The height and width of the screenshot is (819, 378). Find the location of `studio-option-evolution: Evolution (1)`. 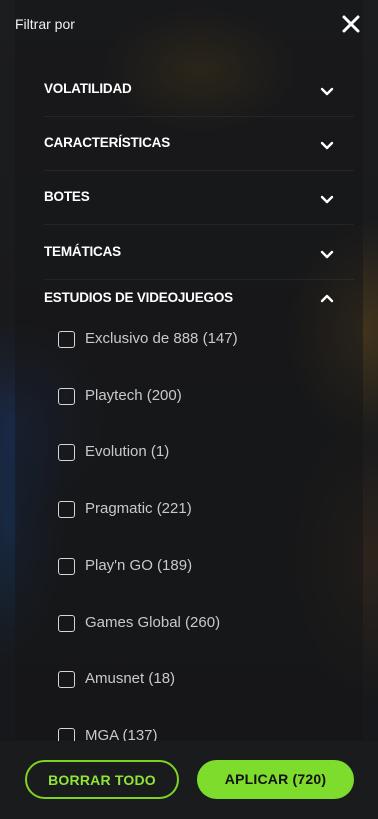

studio-option-evolution: Evolution (1) is located at coordinates (198, 451).